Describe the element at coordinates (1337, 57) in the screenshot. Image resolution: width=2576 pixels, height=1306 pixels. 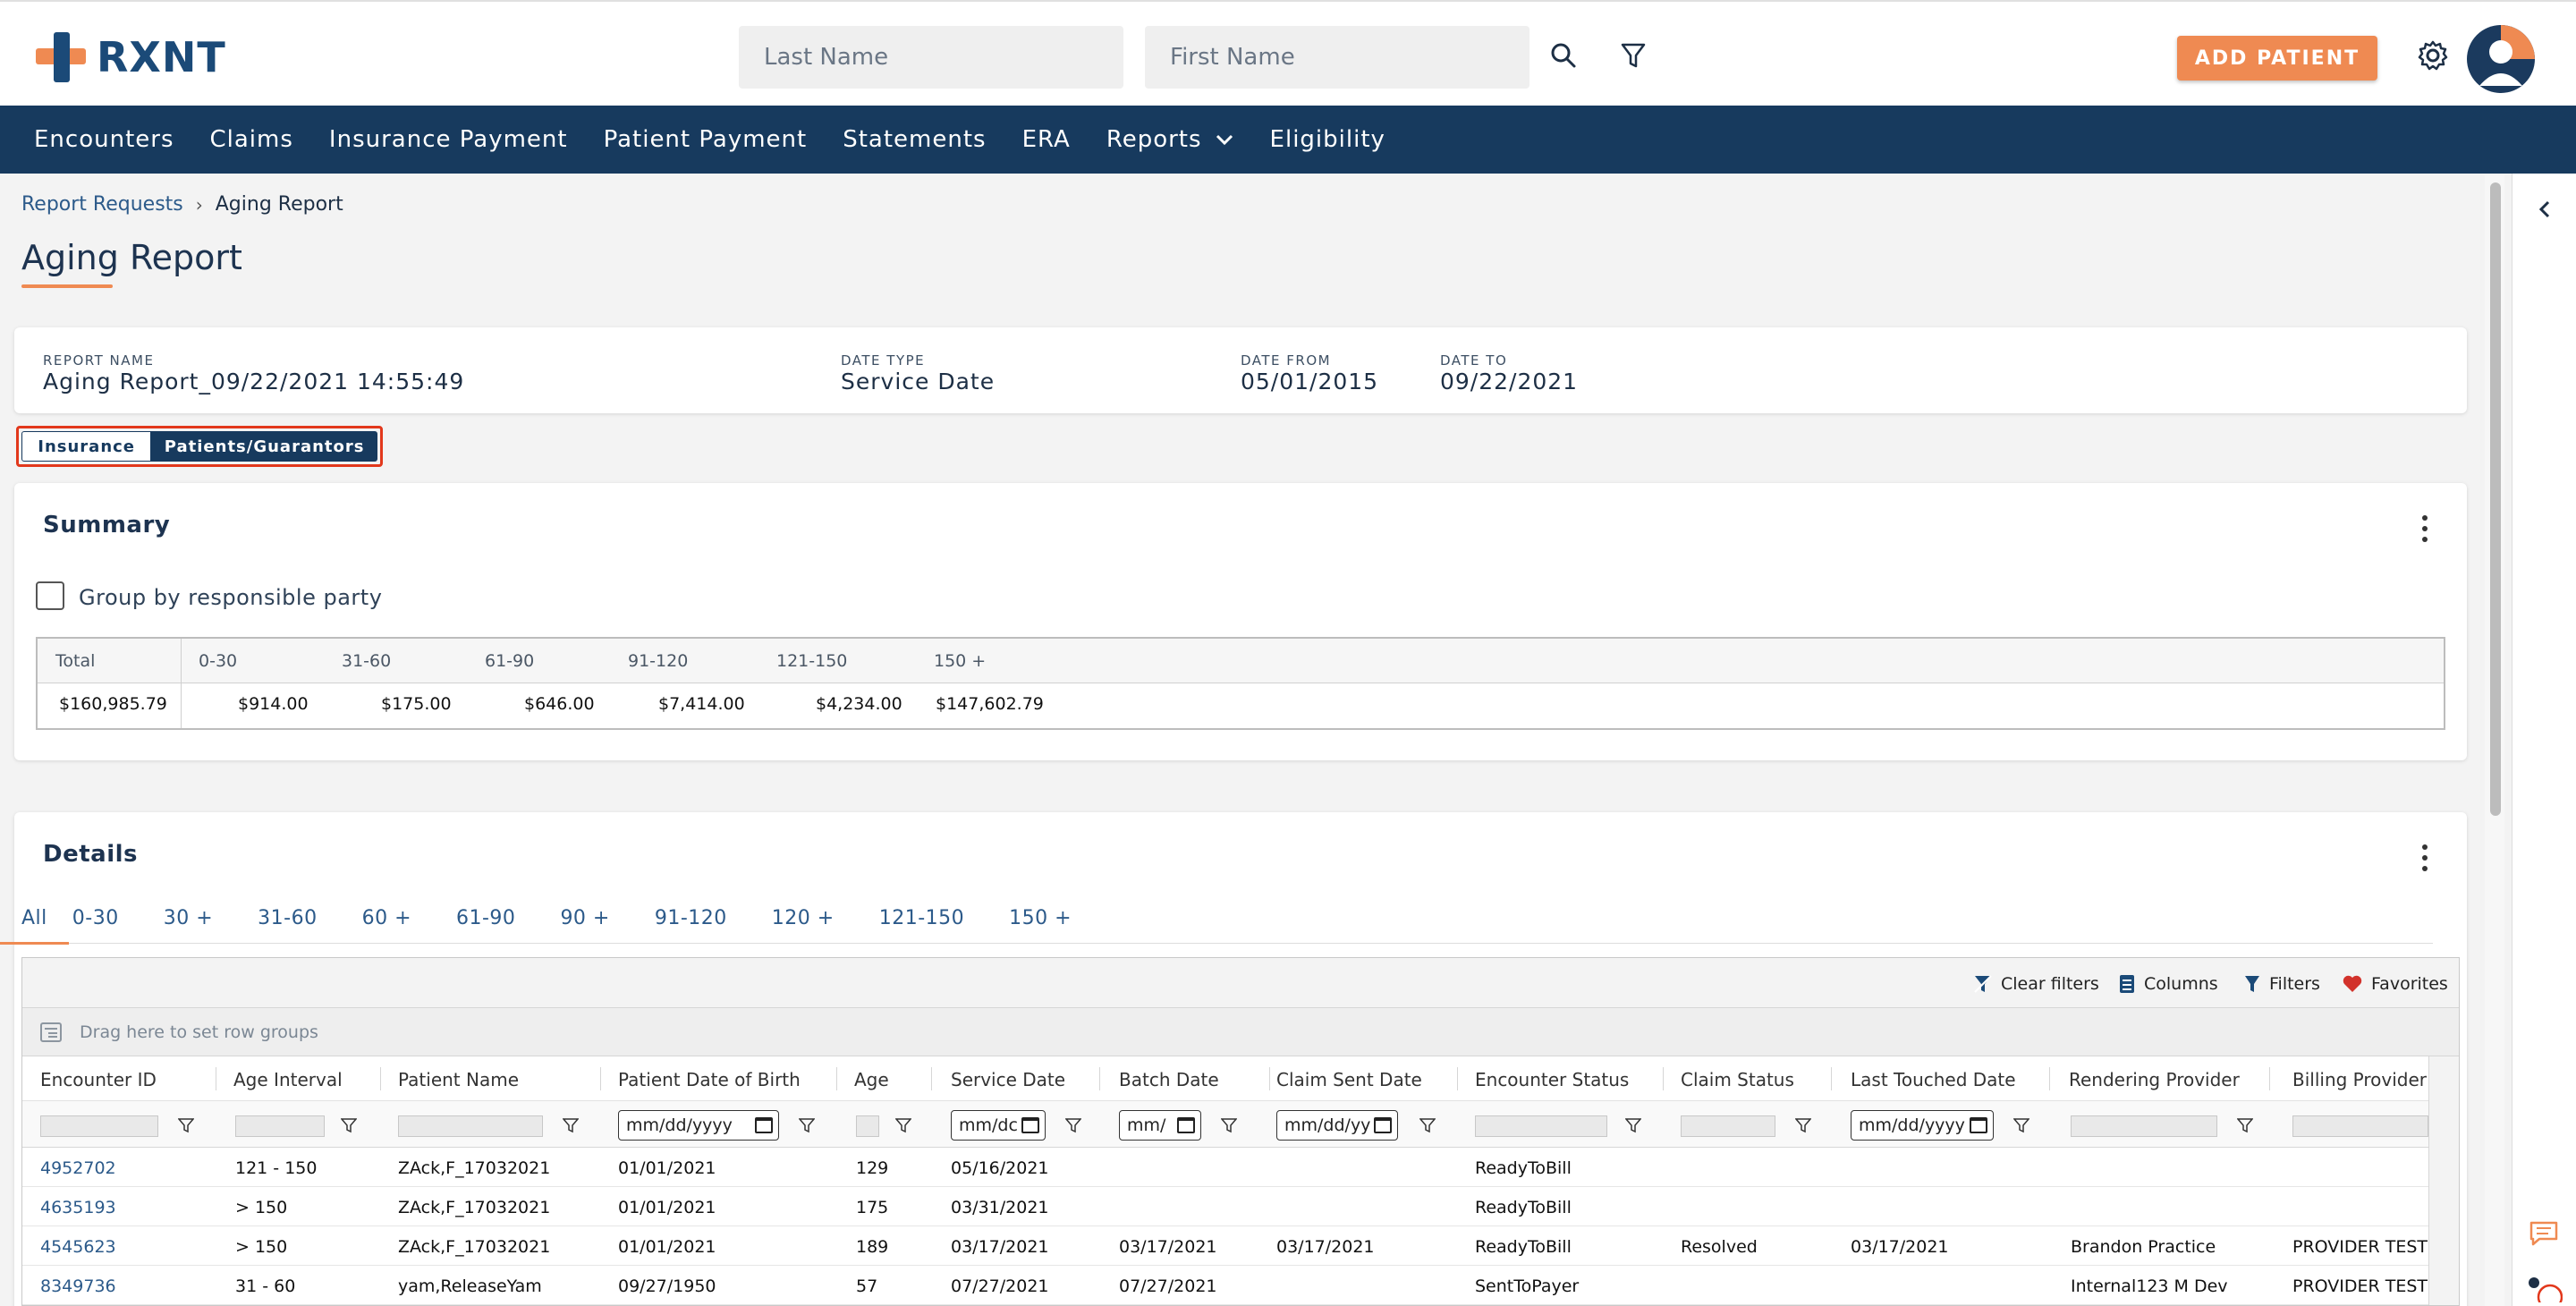
I see `first-name-input` at that location.